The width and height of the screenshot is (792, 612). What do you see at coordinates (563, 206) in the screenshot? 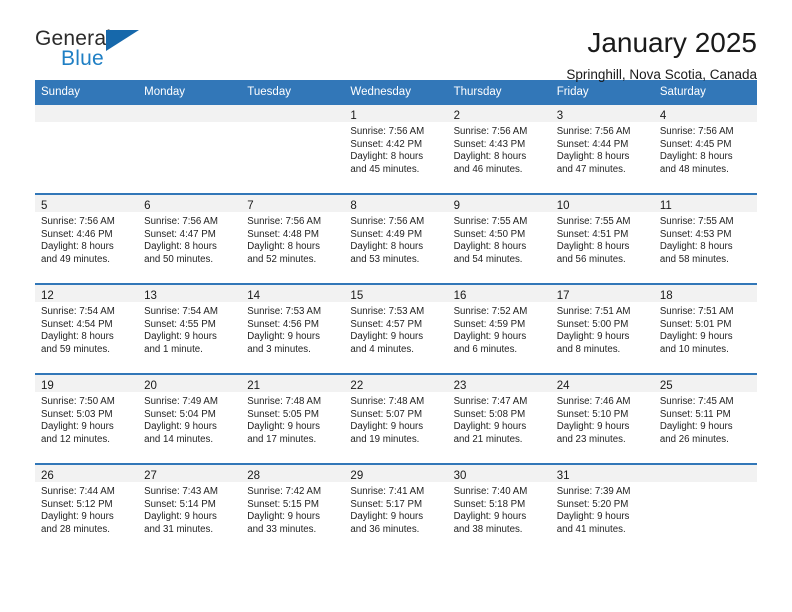
I see `day-number: 10` at bounding box center [563, 206].